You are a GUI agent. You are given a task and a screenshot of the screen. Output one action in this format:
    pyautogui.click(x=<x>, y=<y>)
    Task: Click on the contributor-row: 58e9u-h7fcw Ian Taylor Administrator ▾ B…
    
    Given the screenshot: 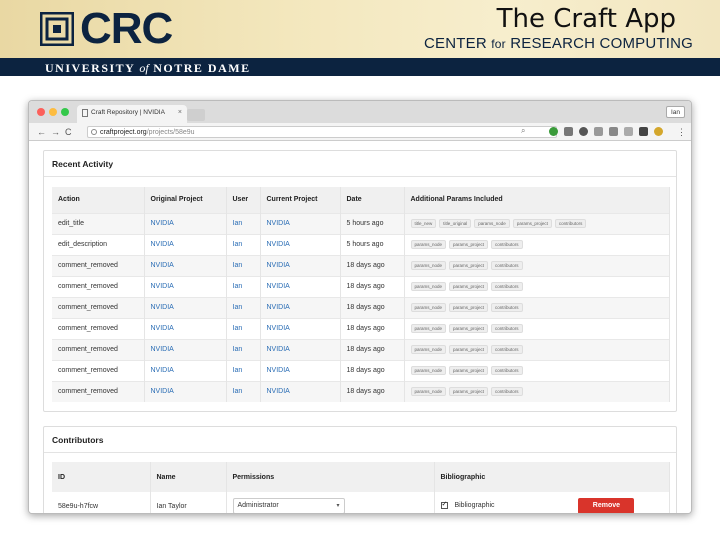 What is the action you would take?
    pyautogui.click(x=361, y=502)
    